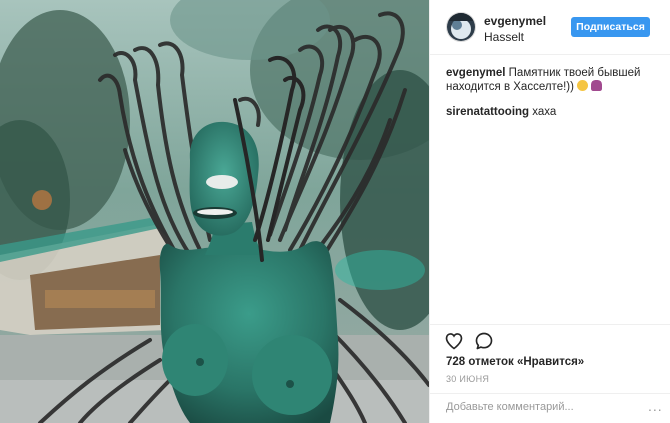 The height and width of the screenshot is (423, 670). What do you see at coordinates (487, 112) in the screenshot?
I see `comment-username: sirenatattooing` at bounding box center [487, 112].